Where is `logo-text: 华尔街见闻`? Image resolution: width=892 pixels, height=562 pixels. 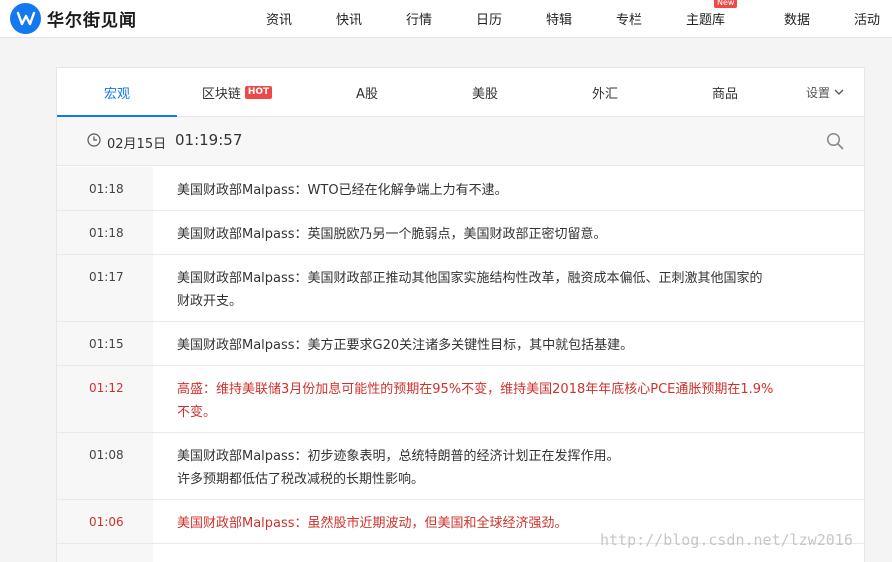
logo-text: 华尔街见闻 is located at coordinates (92, 20).